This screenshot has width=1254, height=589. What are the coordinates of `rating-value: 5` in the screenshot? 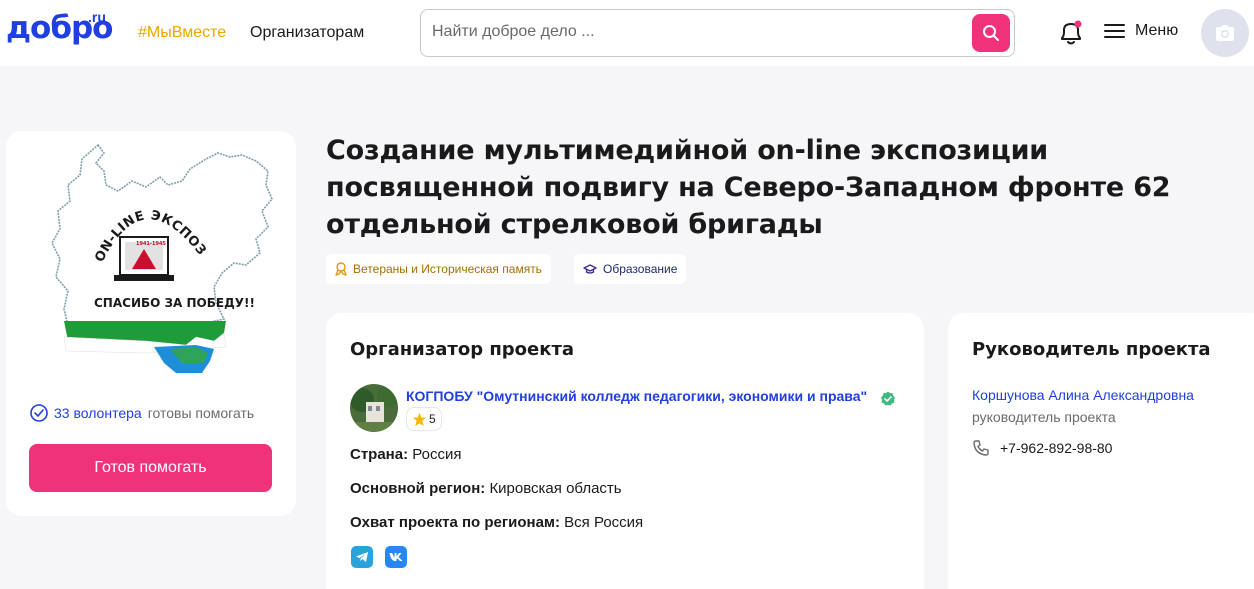 It's located at (432, 419).